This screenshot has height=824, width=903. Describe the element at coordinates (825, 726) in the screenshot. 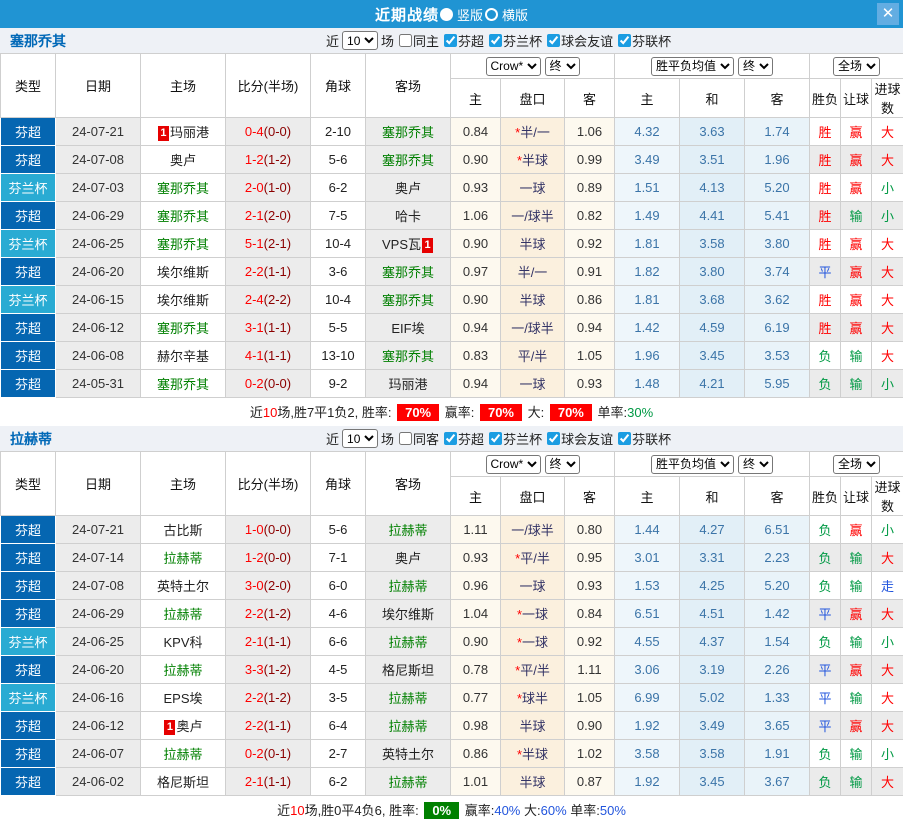

I see `result-wdl: 平` at that location.